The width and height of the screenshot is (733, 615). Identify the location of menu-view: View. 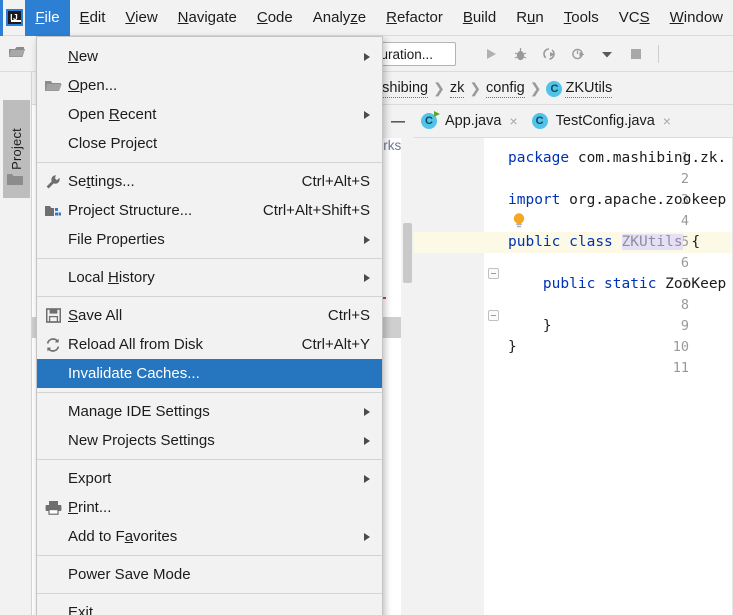
(141, 18).